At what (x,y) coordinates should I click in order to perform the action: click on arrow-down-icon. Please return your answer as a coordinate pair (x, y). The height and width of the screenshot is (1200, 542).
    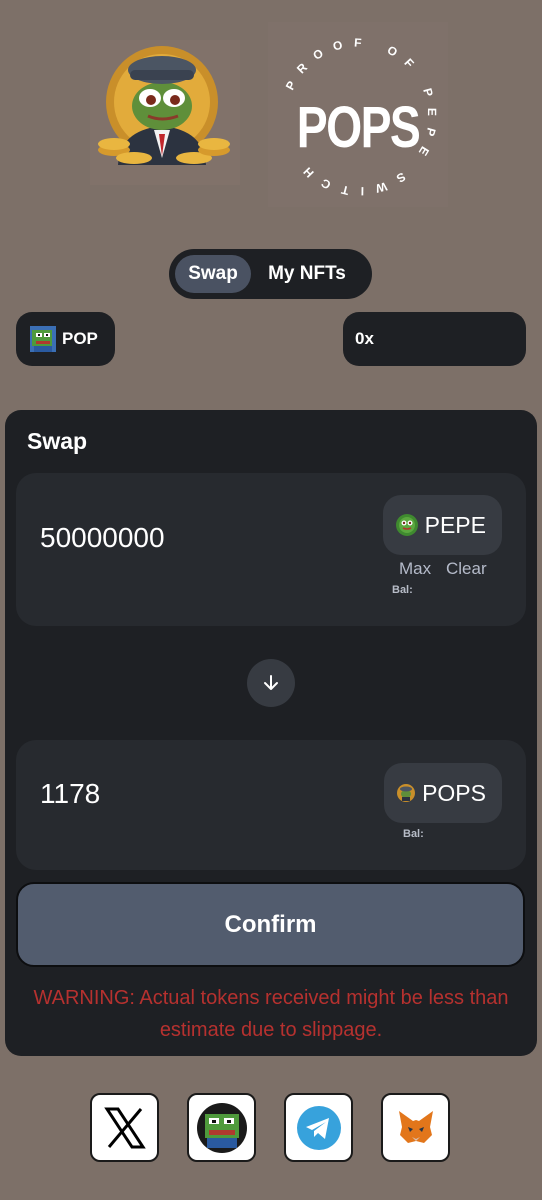
    Looking at the image, I should click on (271, 682).